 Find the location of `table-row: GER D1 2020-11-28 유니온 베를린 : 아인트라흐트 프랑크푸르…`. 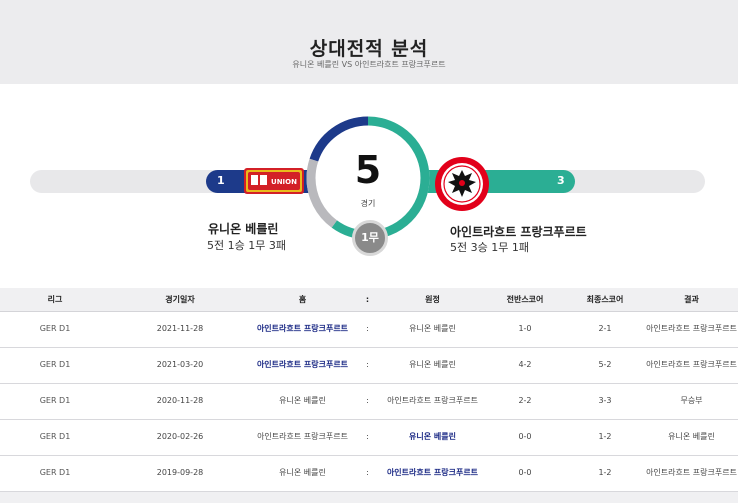

table-row: GER D1 2020-11-28 유니온 베를린 : 아인트라흐트 프랑크푸르… is located at coordinates (369, 401).